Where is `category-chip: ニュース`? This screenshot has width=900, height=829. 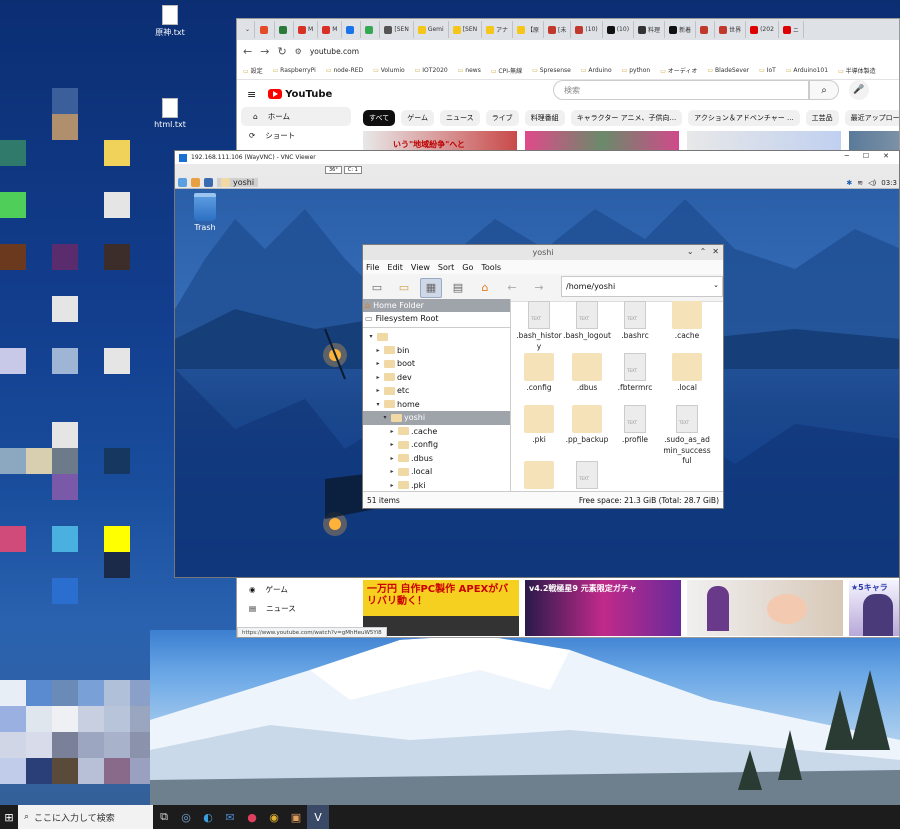 category-chip: ニュース is located at coordinates (460, 118).